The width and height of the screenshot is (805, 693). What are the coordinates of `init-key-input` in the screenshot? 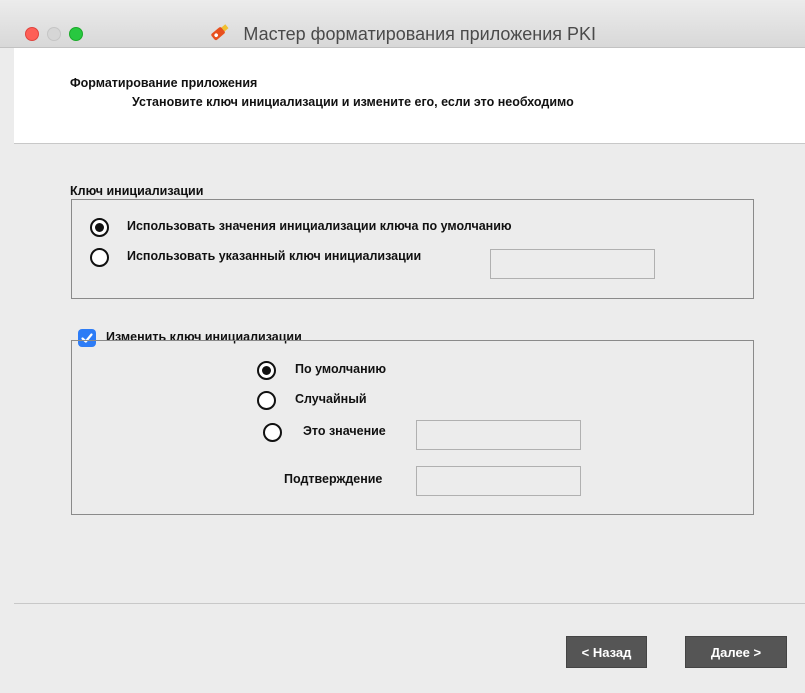 It's located at (572, 264).